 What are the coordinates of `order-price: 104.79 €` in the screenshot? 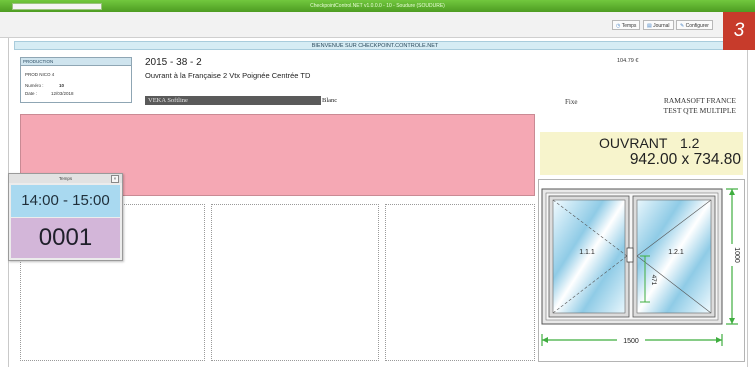 It's located at (628, 61).